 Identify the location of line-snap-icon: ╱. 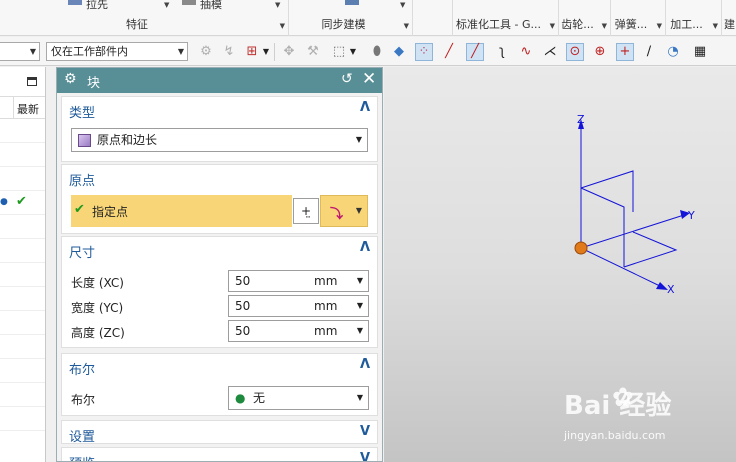
(475, 52).